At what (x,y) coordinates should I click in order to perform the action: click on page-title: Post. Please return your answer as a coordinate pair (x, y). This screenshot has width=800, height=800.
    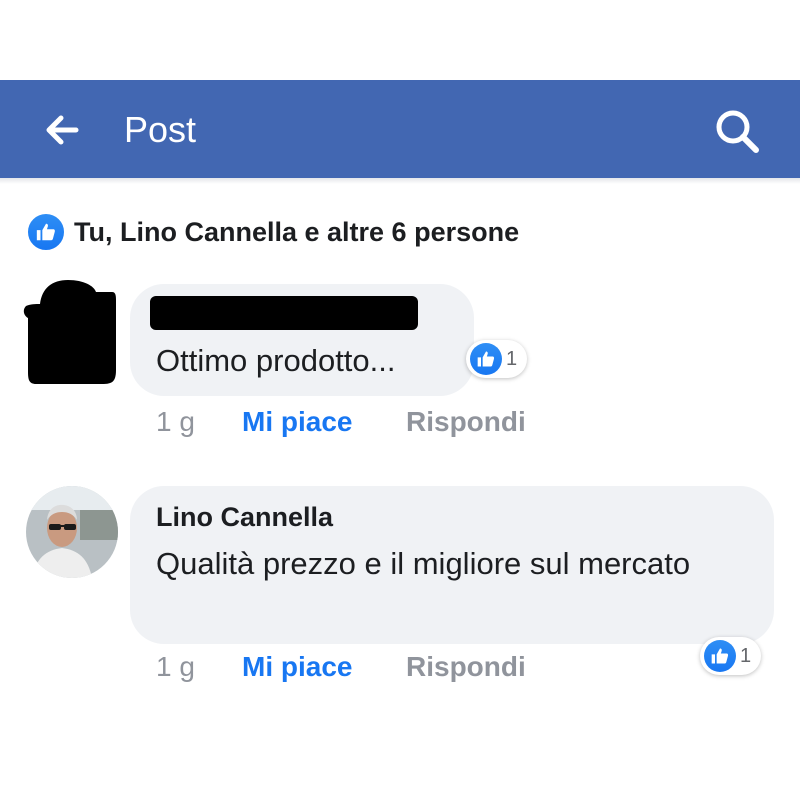
    Looking at the image, I should click on (160, 129).